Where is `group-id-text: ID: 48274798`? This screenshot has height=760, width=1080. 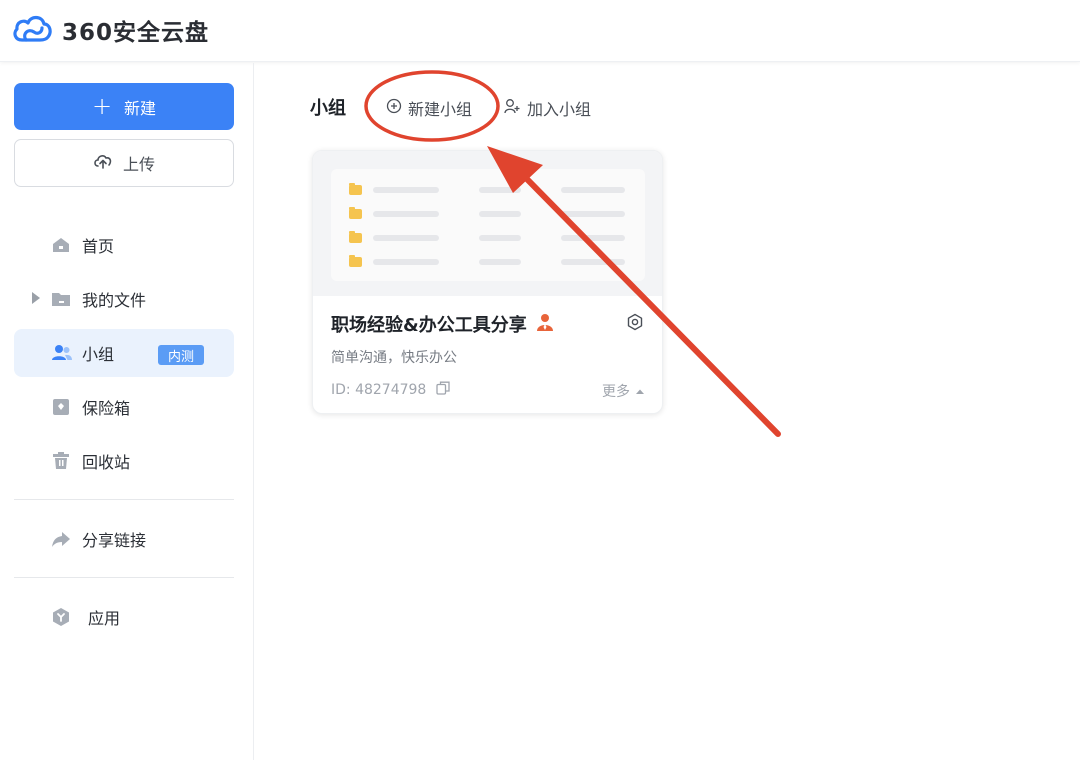 group-id-text: ID: 48274798 is located at coordinates (379, 390).